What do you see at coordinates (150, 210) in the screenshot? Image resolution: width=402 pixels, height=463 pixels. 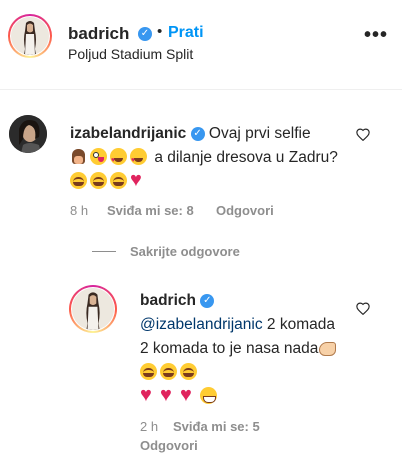 I see `comment-likes: Sviđa mi se: 8` at bounding box center [150, 210].